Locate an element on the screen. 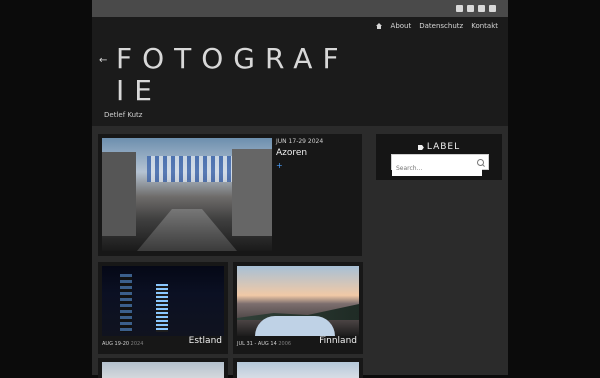  home-icon is located at coordinates (379, 26).